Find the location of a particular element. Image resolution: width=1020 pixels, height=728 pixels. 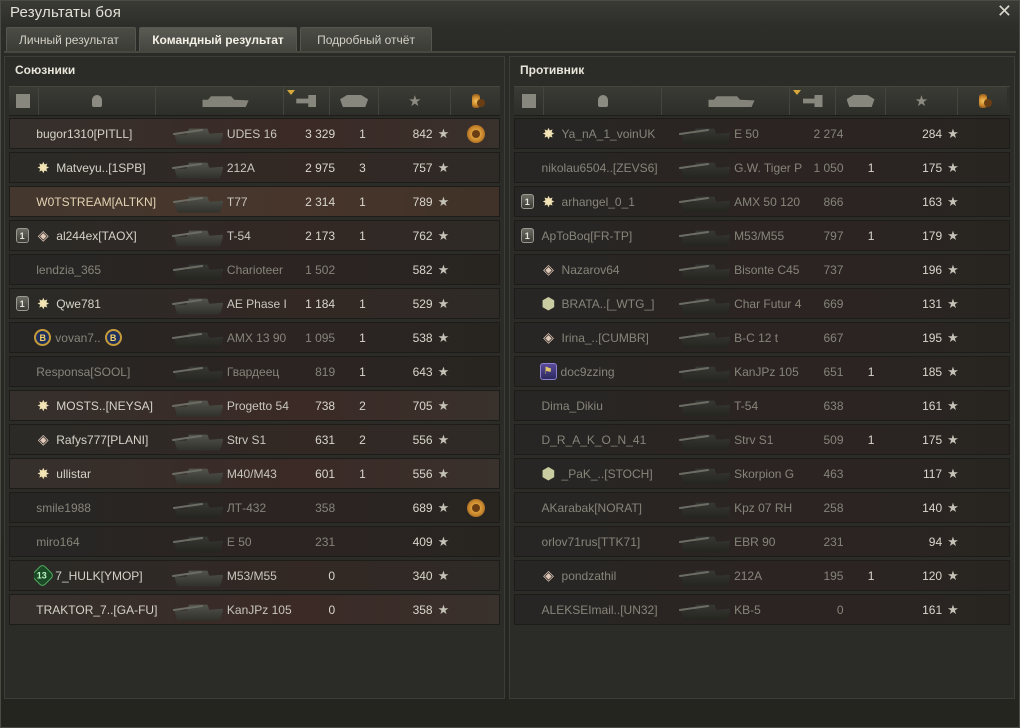

allies-player-row: ✸ ullistar M40/M43 601 1 556 ★ is located at coordinates (254, 473).